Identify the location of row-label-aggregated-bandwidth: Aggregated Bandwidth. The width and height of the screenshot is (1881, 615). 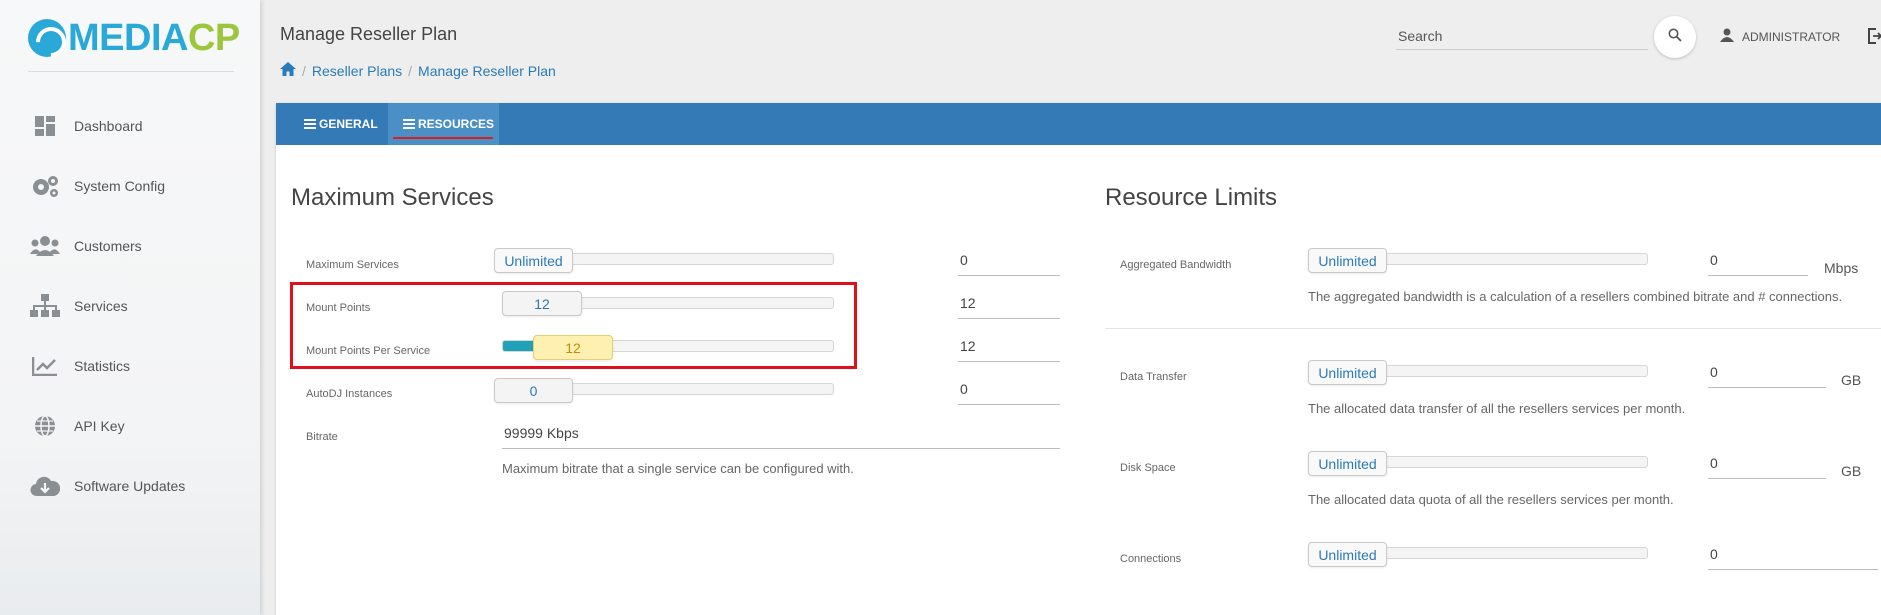
(1176, 265).